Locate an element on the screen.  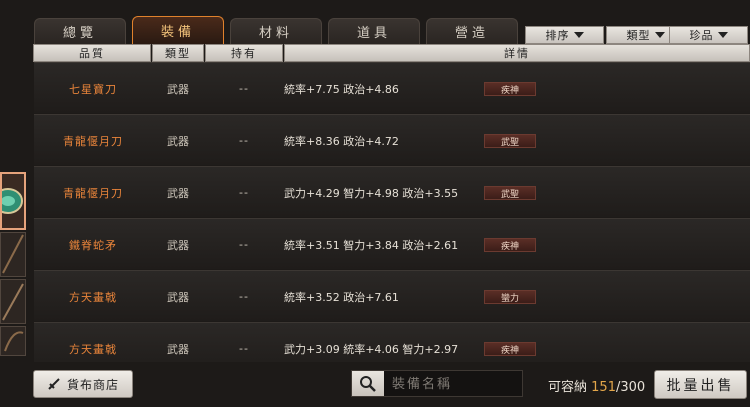
capacity-readout: 可容納 151/300 is located at coordinates (596, 385).